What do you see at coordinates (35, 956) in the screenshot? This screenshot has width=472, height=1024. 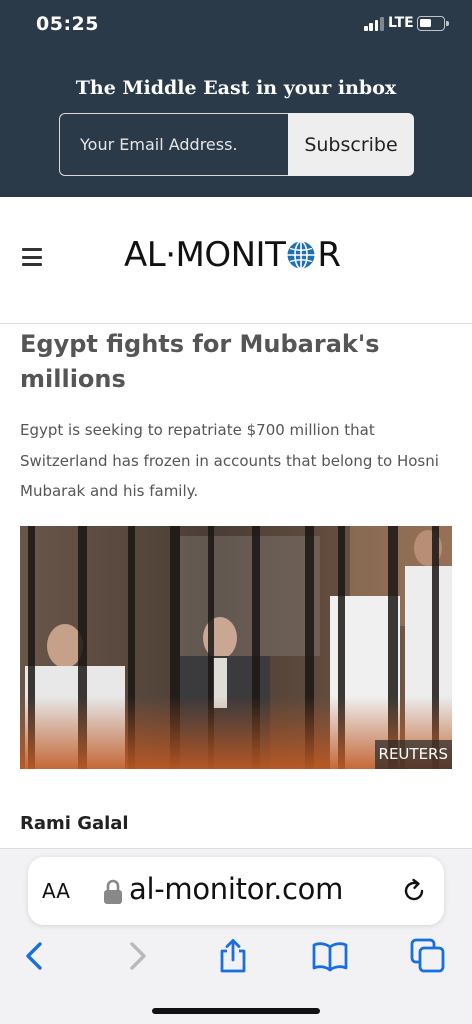 I see `back-icon` at bounding box center [35, 956].